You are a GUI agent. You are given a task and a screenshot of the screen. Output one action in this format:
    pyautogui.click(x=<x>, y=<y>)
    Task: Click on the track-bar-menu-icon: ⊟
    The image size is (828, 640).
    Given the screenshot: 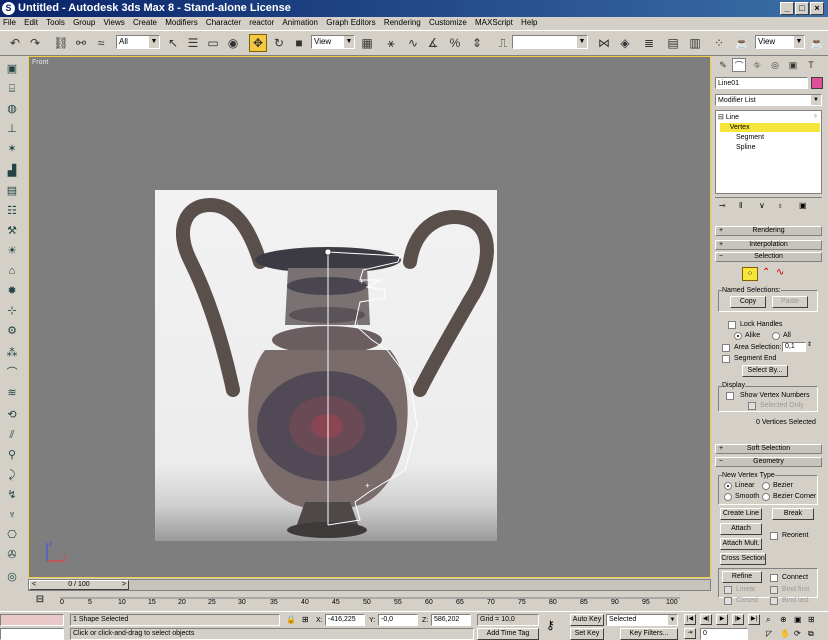 What is the action you would take?
    pyautogui.click(x=40, y=601)
    